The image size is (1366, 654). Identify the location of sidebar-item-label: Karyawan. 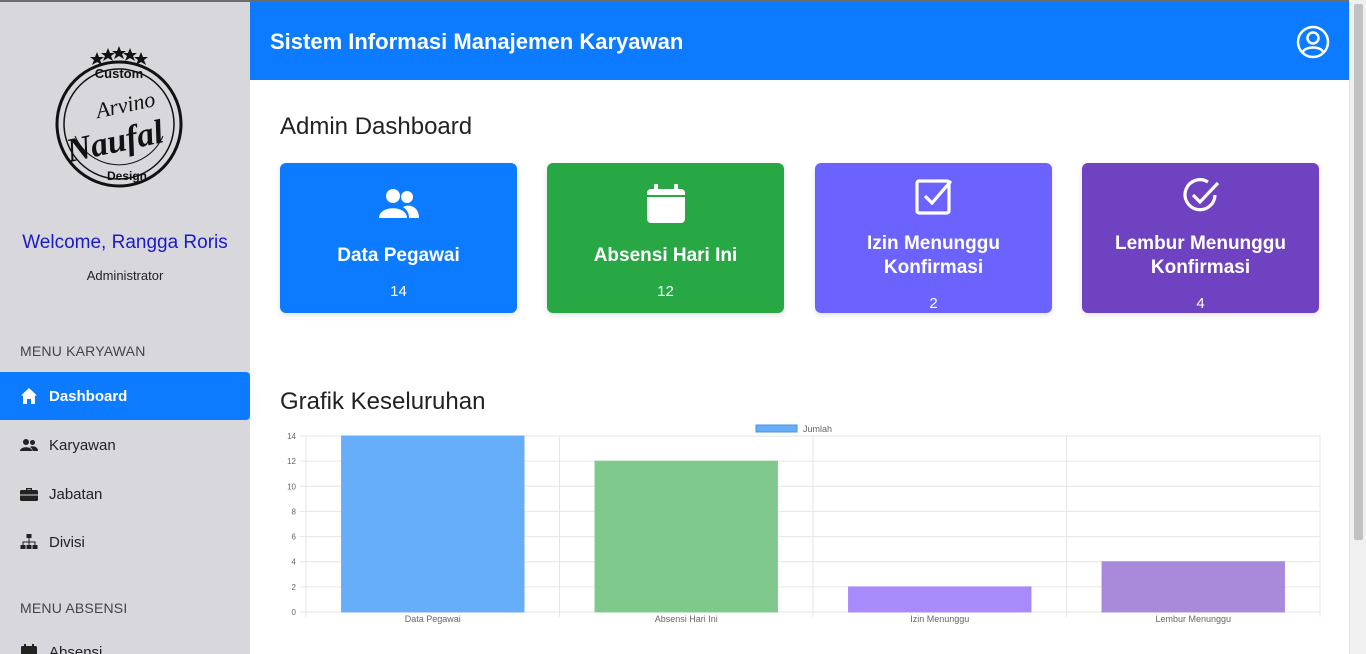
(82, 445).